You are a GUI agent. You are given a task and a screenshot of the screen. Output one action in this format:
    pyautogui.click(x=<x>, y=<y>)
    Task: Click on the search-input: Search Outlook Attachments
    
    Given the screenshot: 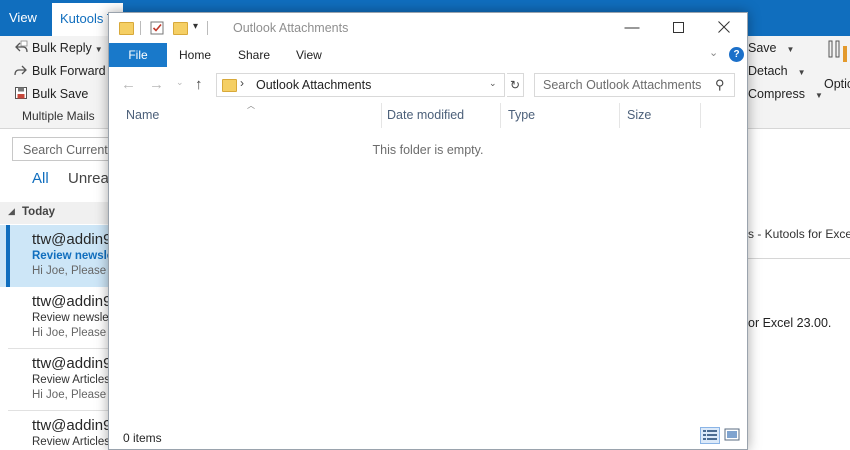 What is the action you would take?
    pyautogui.click(x=634, y=85)
    